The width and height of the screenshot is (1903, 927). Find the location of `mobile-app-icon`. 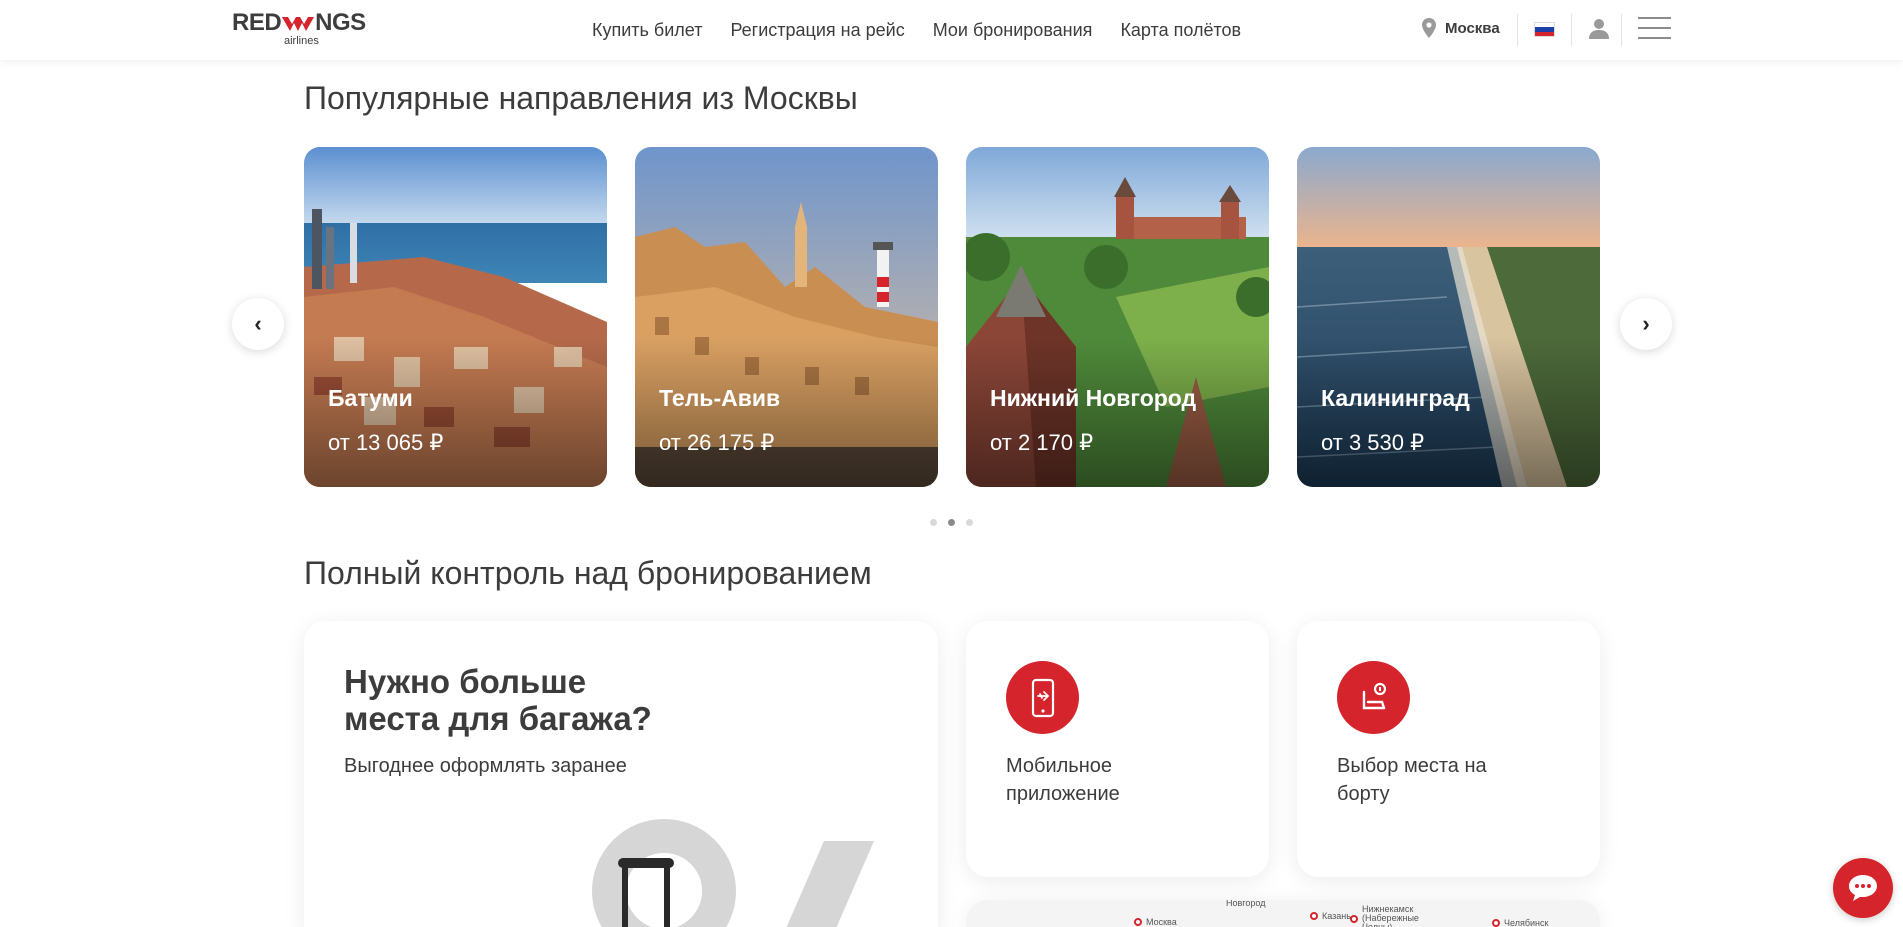

mobile-app-icon is located at coordinates (1042, 697).